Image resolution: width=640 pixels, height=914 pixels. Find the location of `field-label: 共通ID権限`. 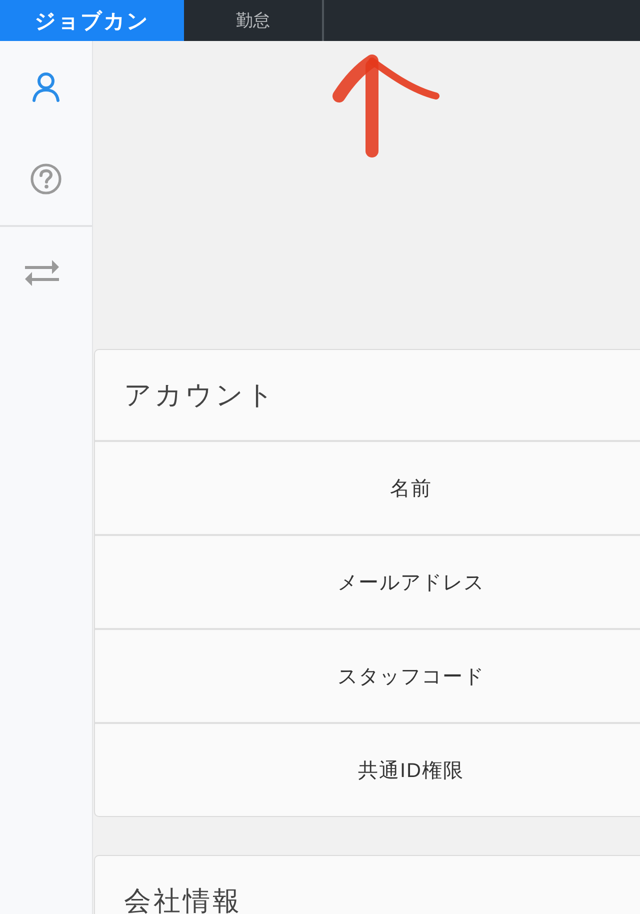

field-label: 共通ID権限 is located at coordinates (411, 771).